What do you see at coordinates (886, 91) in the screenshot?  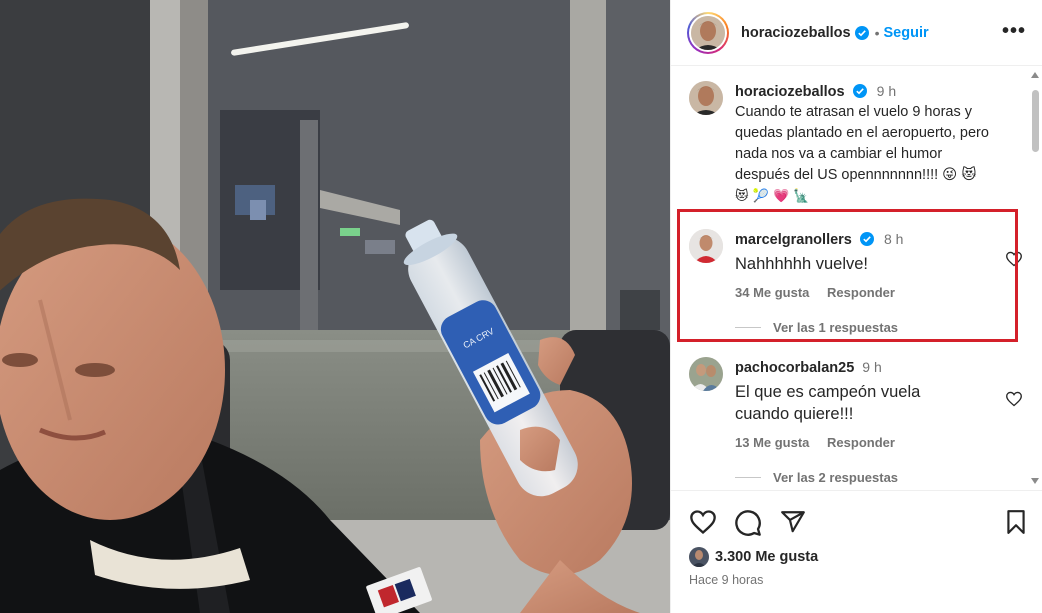 I see `caption-timestamp: 9 h` at bounding box center [886, 91].